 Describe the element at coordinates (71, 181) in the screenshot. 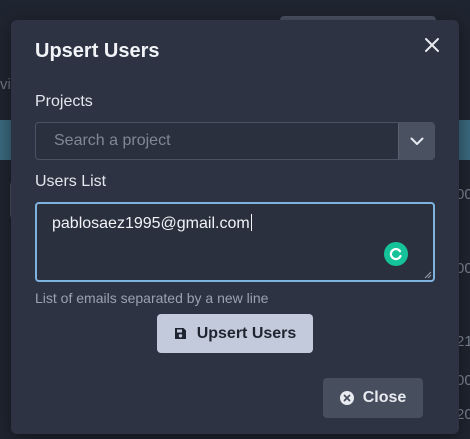

I see `users-list-label: Users List` at that location.